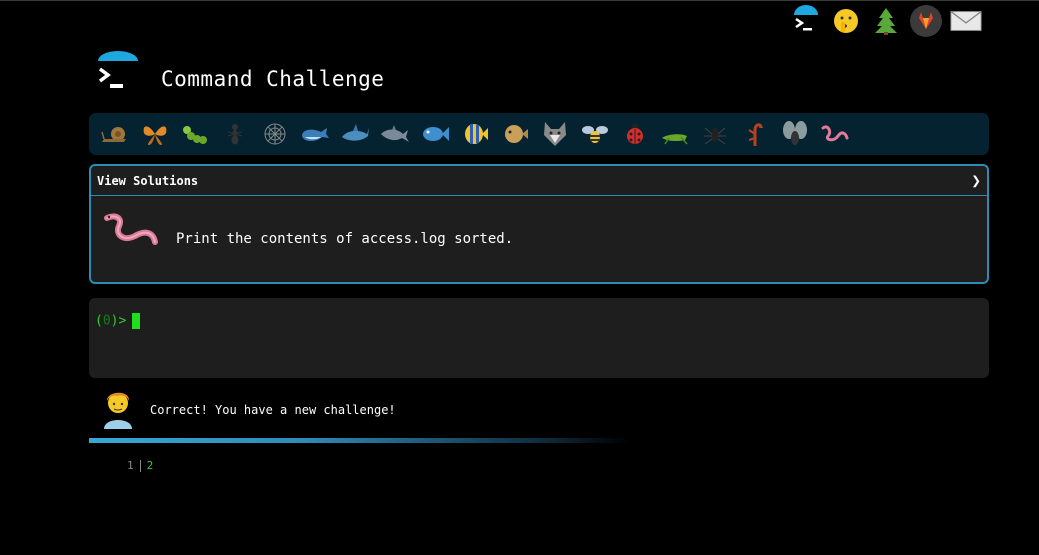 This screenshot has width=1039, height=555. Describe the element at coordinates (130, 465) in the screenshot. I see `pager-item-1: 1` at that location.